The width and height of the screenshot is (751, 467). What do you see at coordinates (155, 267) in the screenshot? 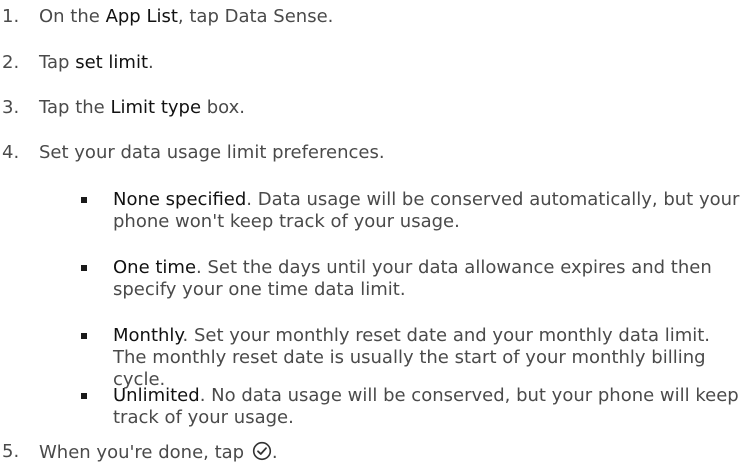
I see `option-title: One time` at bounding box center [155, 267].